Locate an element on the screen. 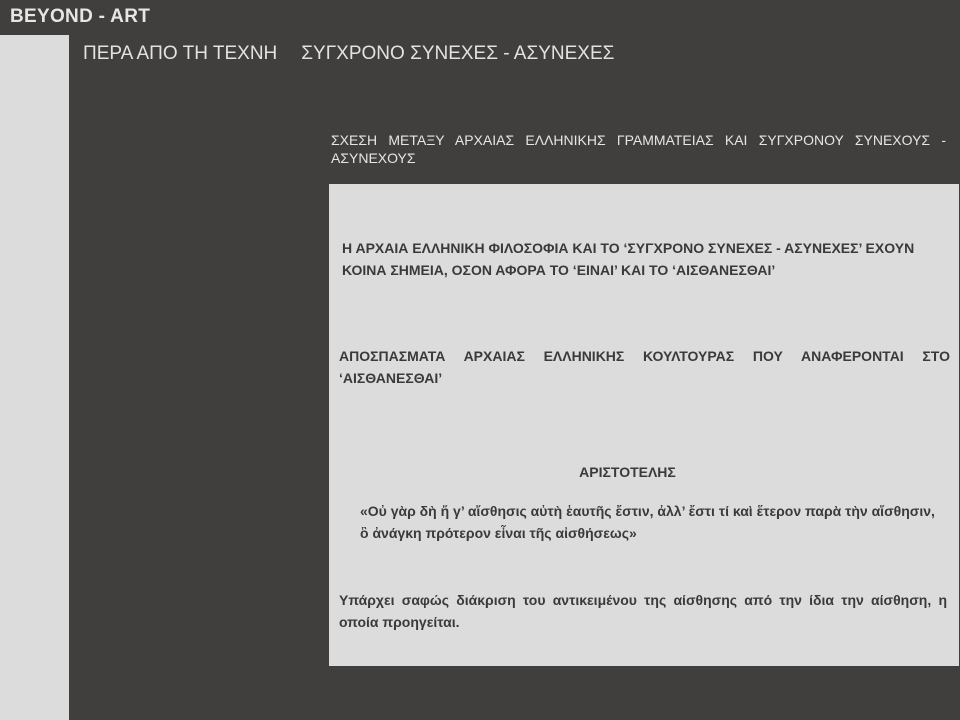  header-title-right: ΣΥΓΧΡΟΝΟ ΣΥΝΕΧΕΣ - ΑΣΥΝΕΧΕΣ is located at coordinates (458, 53).